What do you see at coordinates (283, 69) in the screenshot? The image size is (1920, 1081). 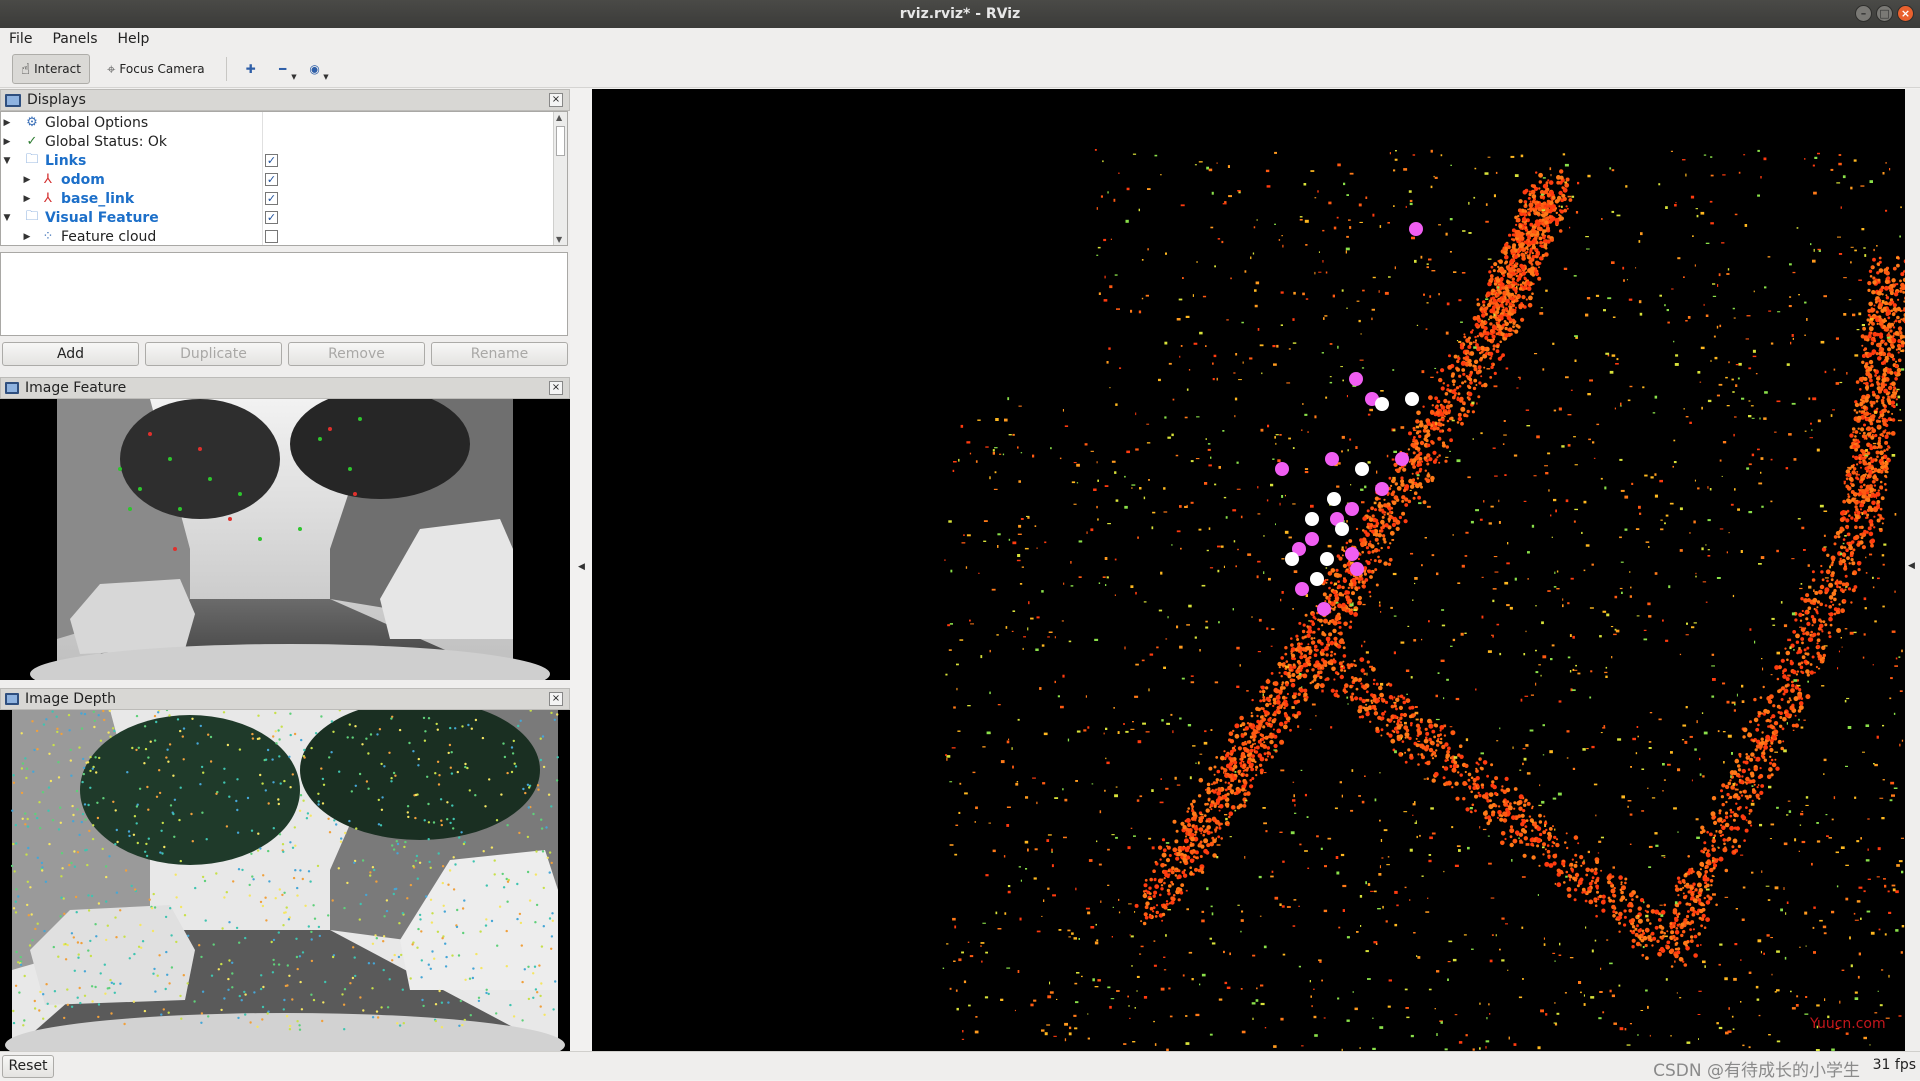 I see `remove-tool-icon: ━▼` at bounding box center [283, 69].